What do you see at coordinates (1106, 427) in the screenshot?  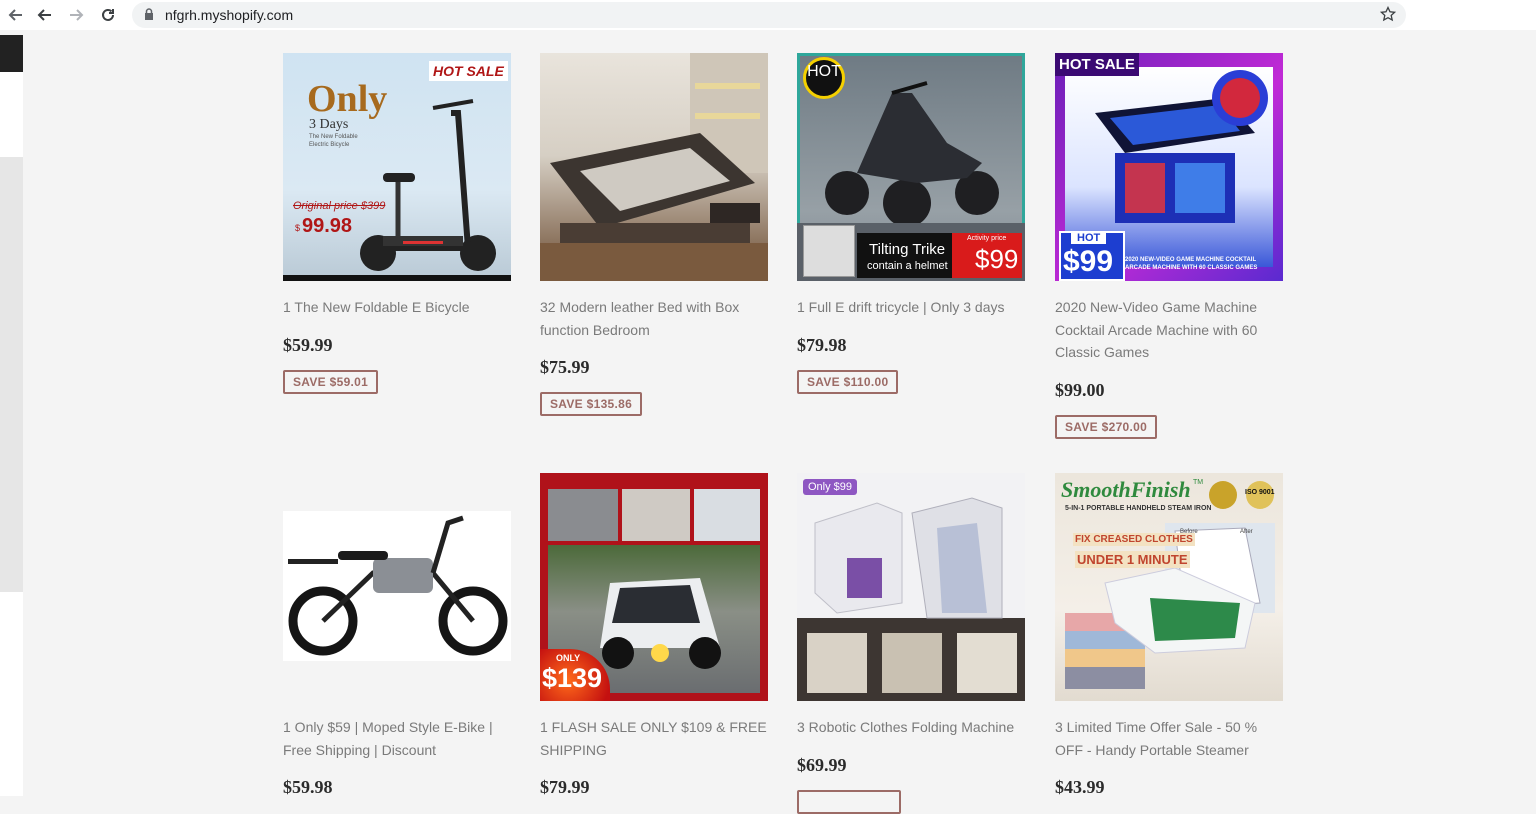 I see `save-badge: SAVE $270.00` at bounding box center [1106, 427].